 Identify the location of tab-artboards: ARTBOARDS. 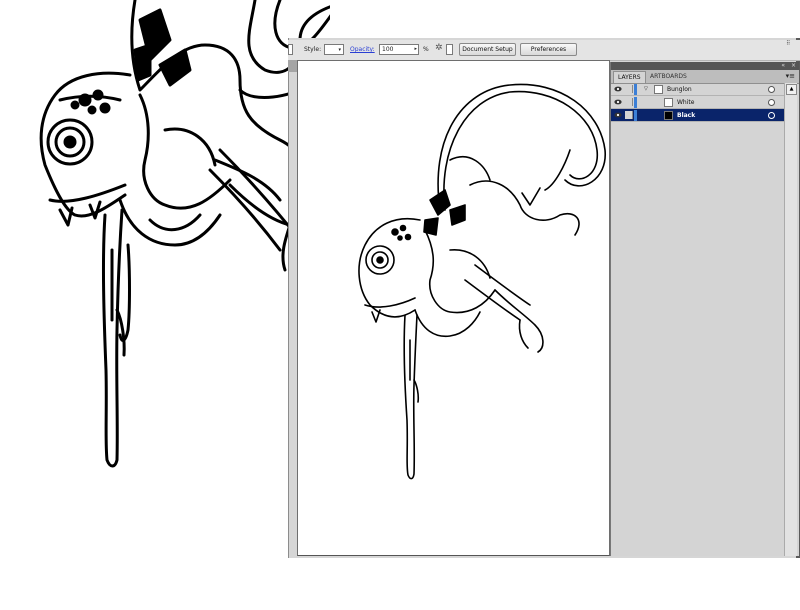
(668, 77).